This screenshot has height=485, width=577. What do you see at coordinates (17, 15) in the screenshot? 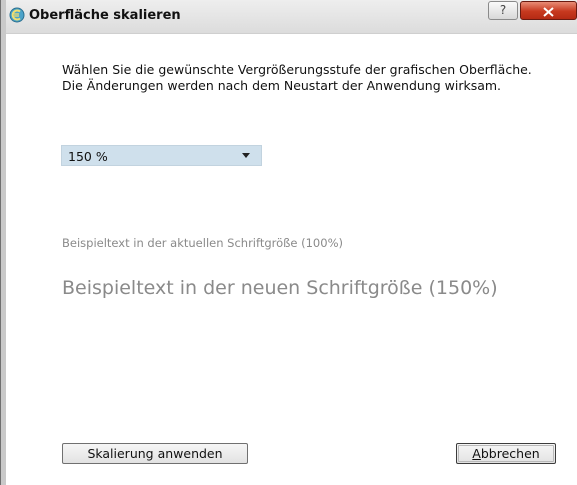
I see `app-icon` at bounding box center [17, 15].